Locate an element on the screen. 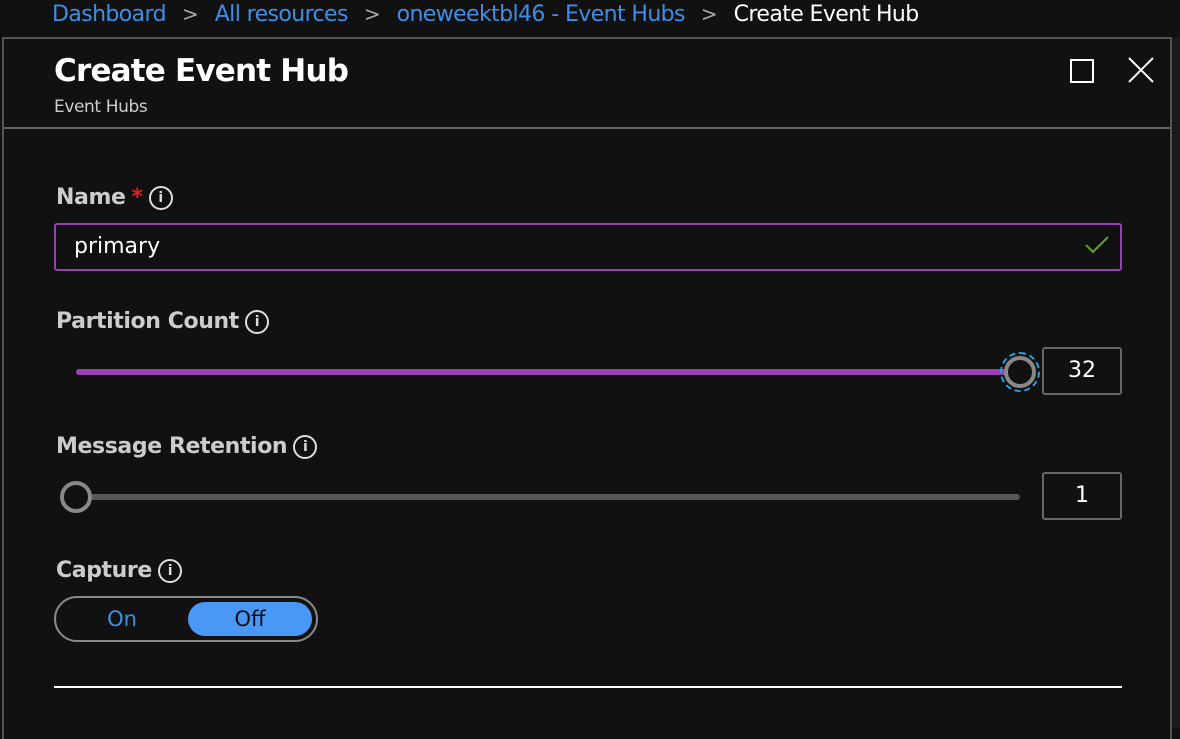 The image size is (1180, 739). name-label: Name * i is located at coordinates (114, 197).